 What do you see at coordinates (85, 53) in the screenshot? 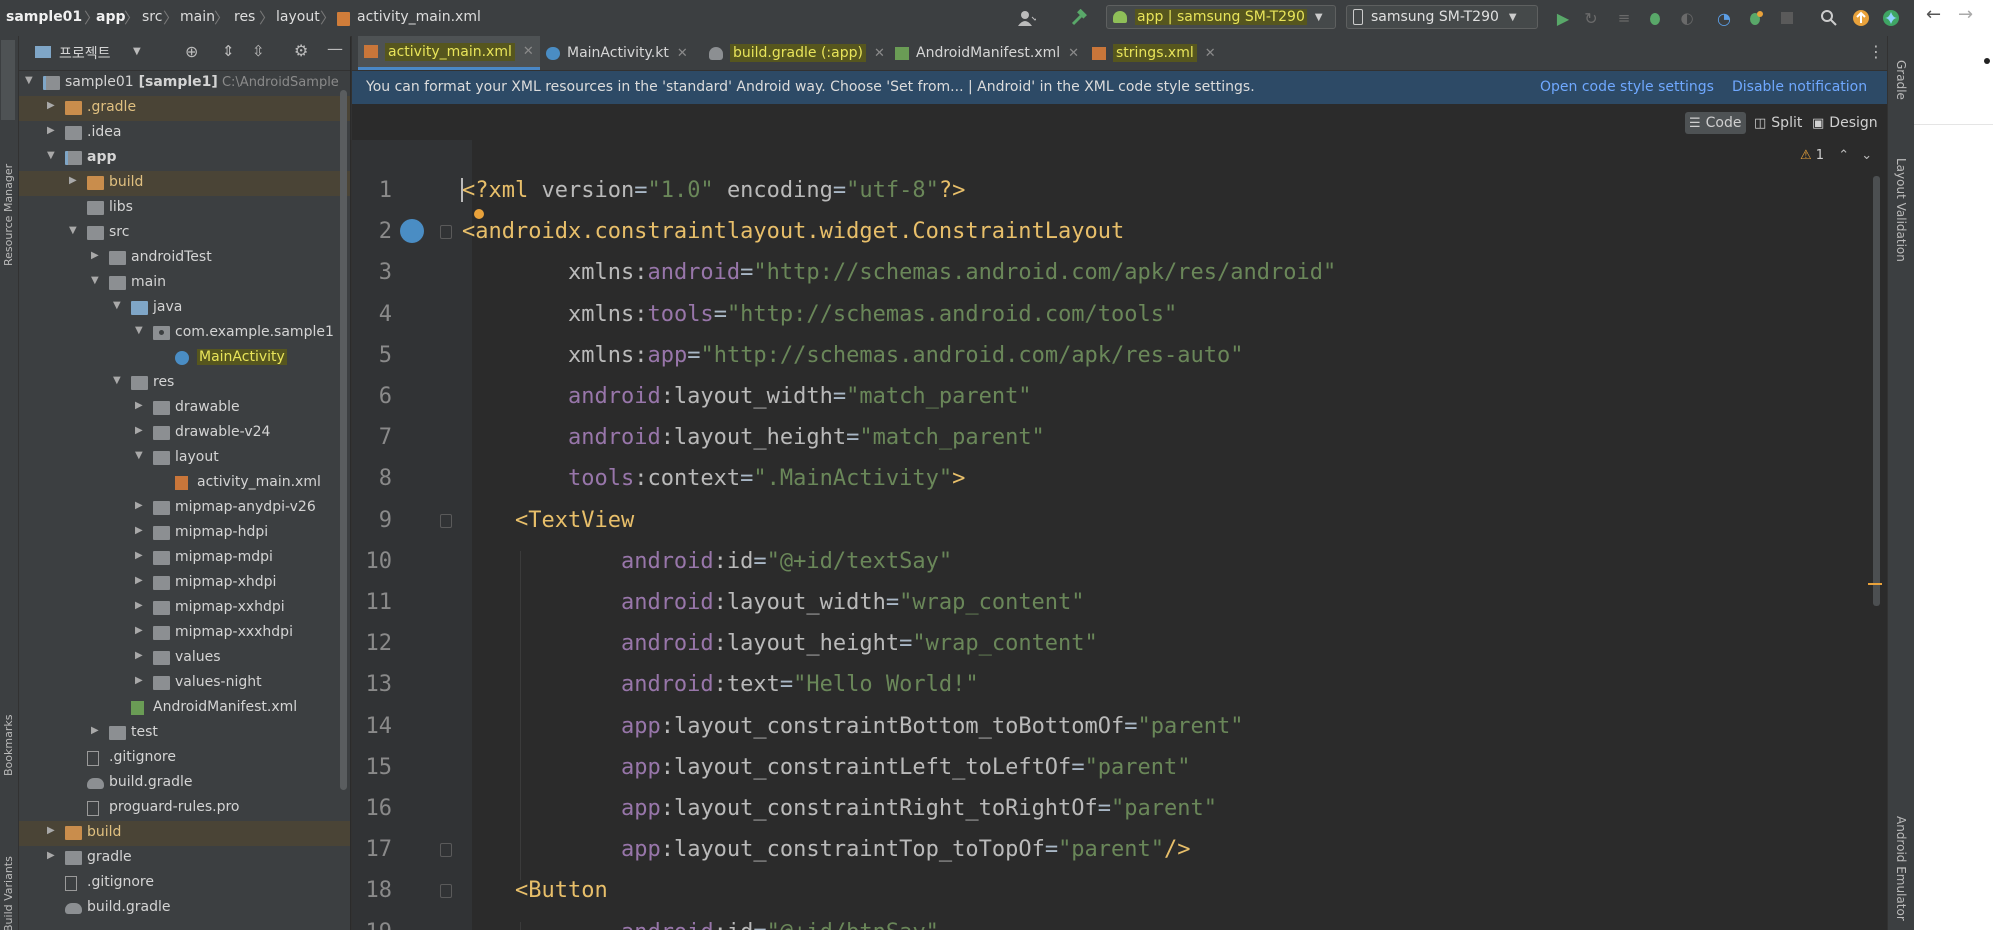
I see `project-view-select: 프로젝트` at bounding box center [85, 53].